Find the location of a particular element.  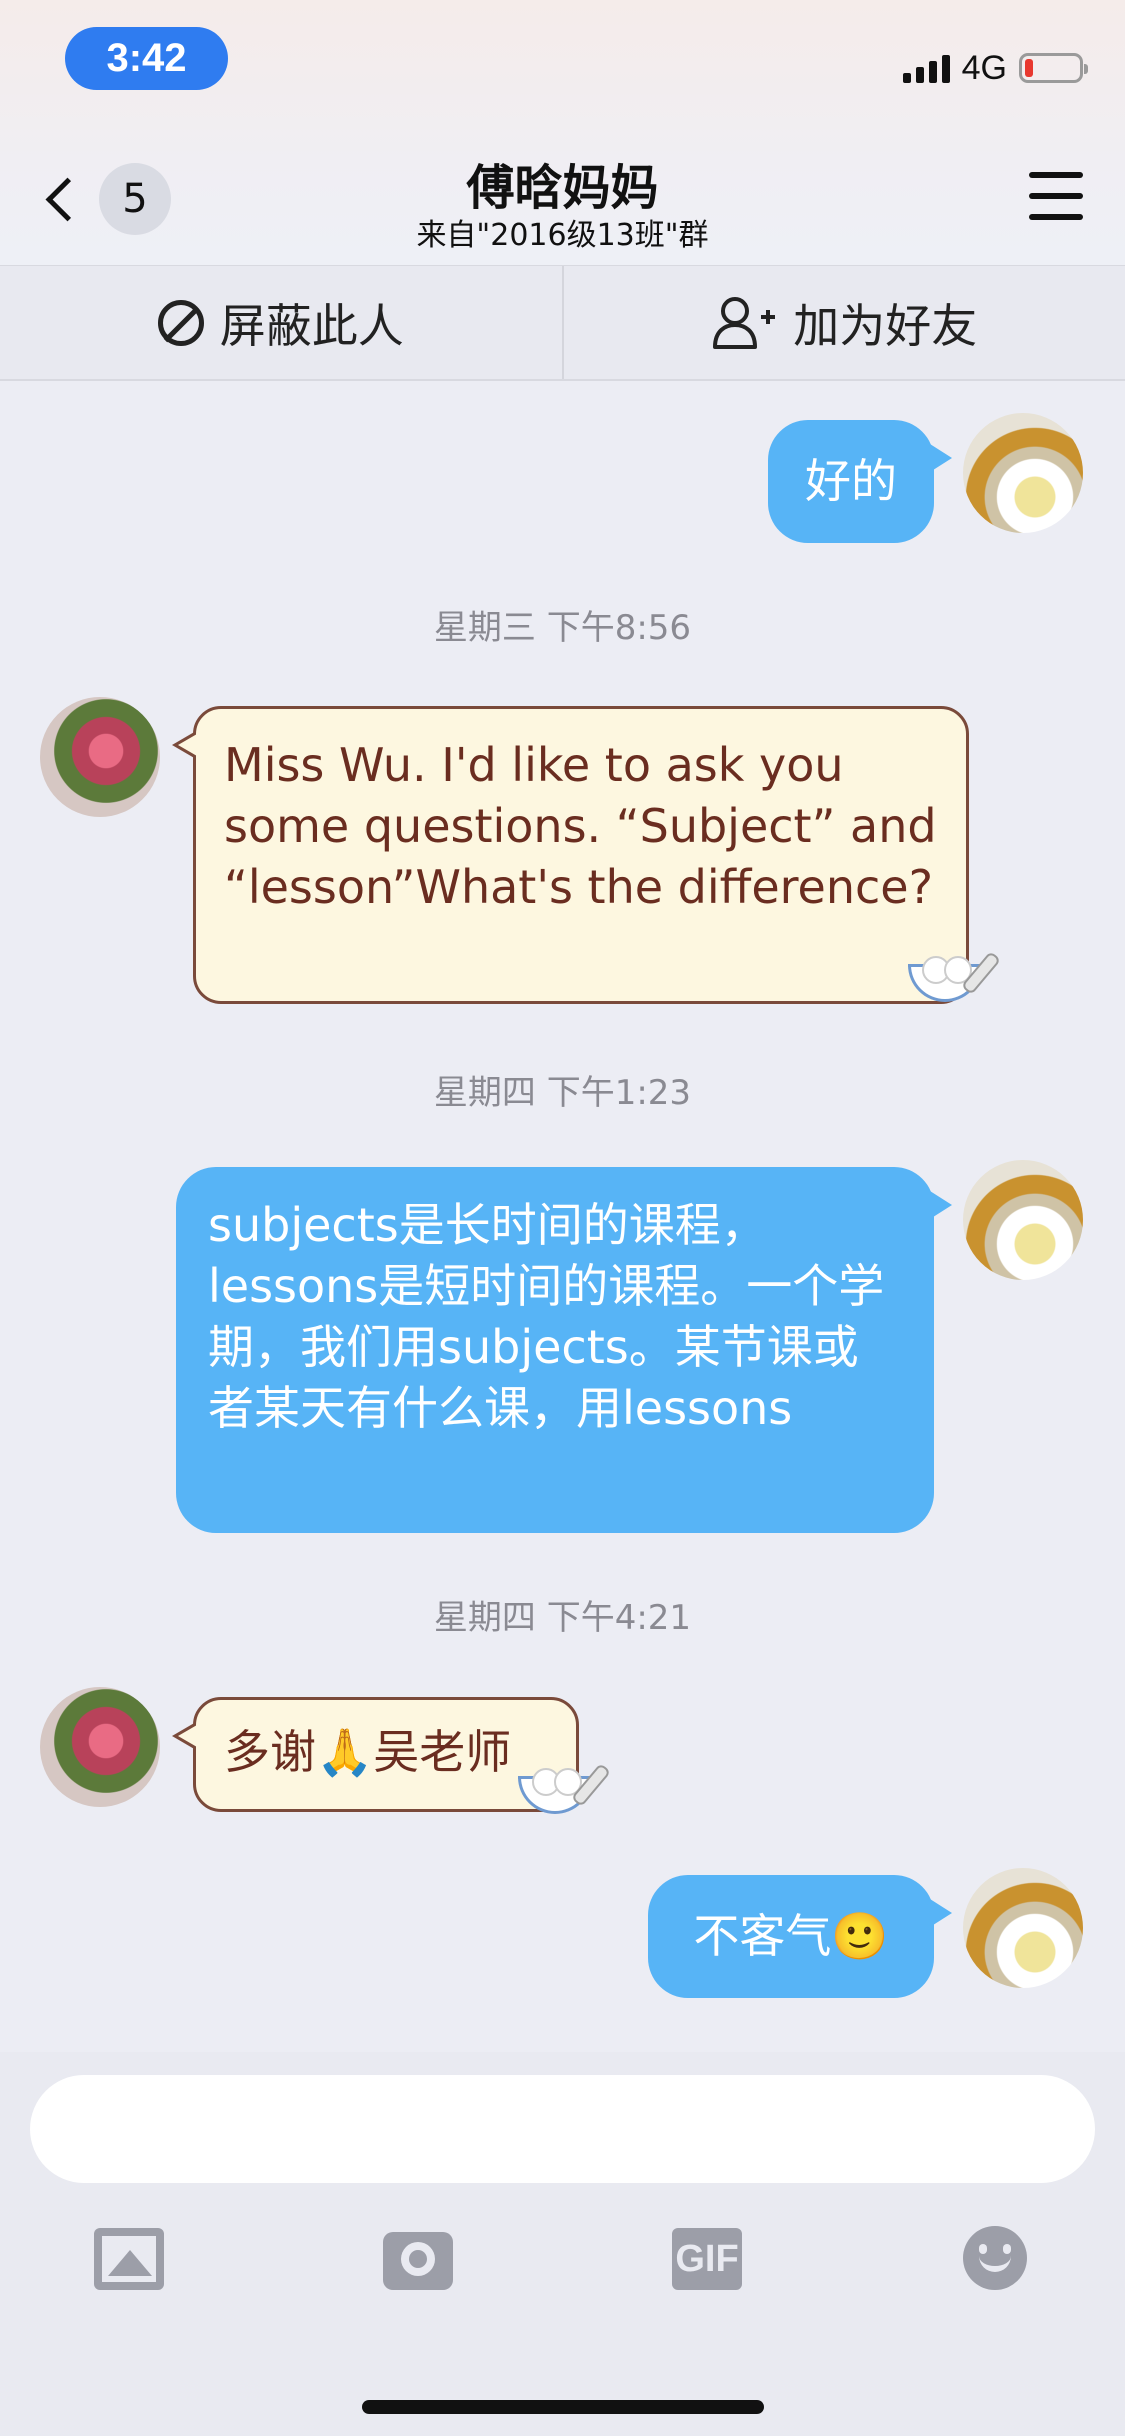

menu-icon is located at coordinates (1056, 196).